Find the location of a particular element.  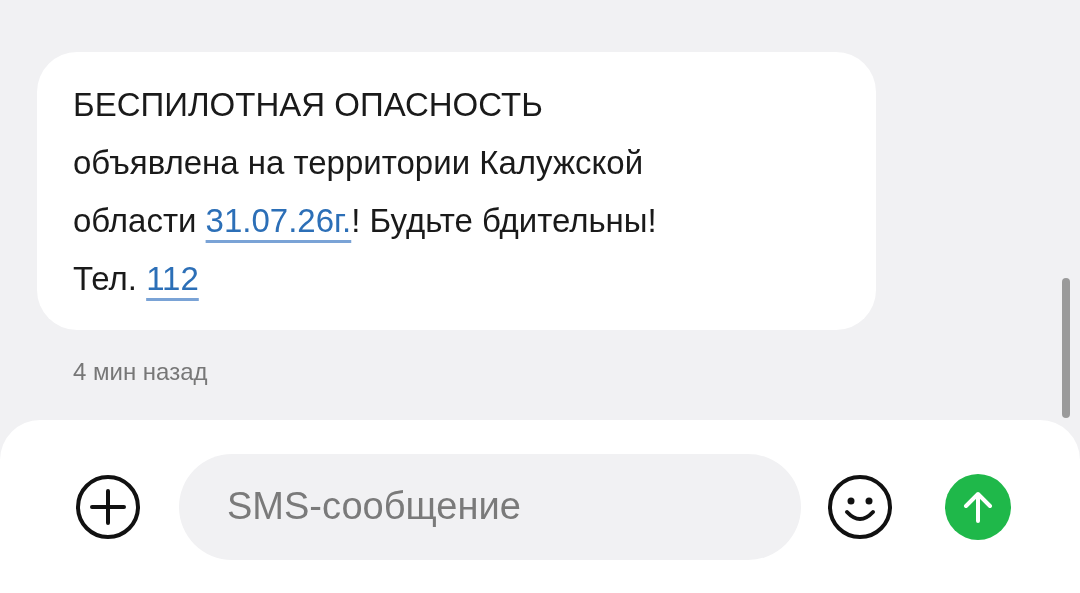

message-link: 31.07.26г. is located at coordinates (278, 220).